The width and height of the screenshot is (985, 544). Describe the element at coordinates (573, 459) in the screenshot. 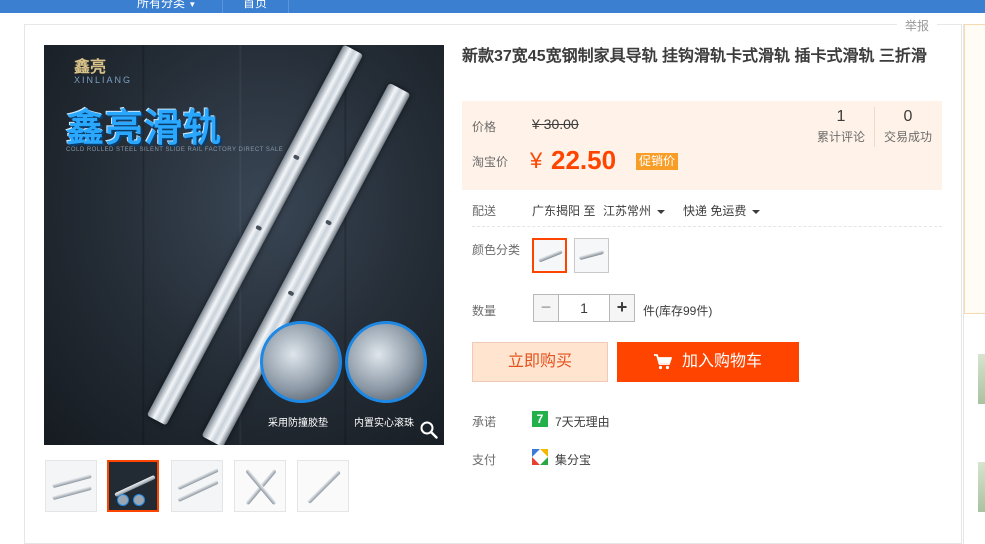

I see `payment-text: 集分宝` at that location.